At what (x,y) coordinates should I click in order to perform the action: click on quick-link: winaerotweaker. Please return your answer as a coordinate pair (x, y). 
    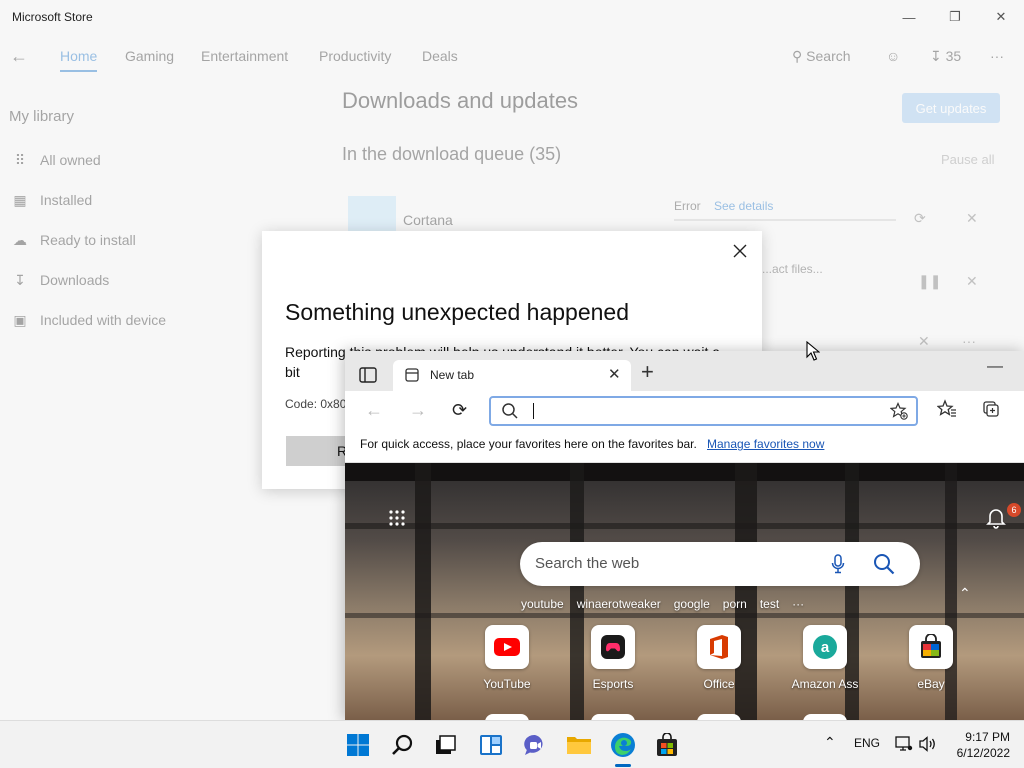
    Looking at the image, I should click on (619, 604).